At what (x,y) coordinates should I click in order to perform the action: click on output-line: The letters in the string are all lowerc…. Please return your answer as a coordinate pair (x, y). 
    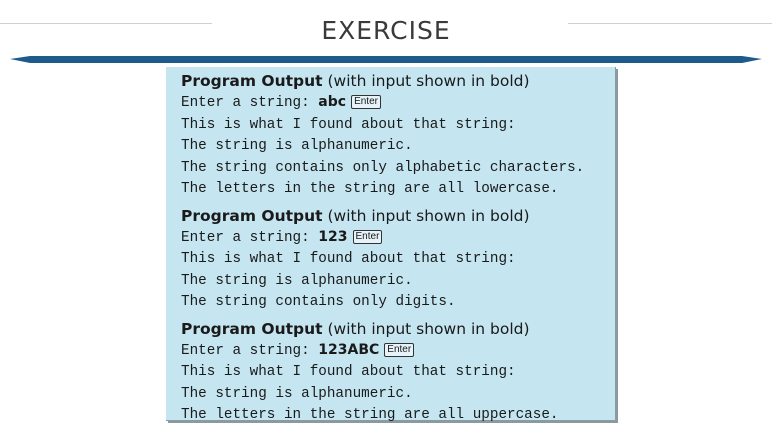
    Looking at the image, I should click on (370, 189).